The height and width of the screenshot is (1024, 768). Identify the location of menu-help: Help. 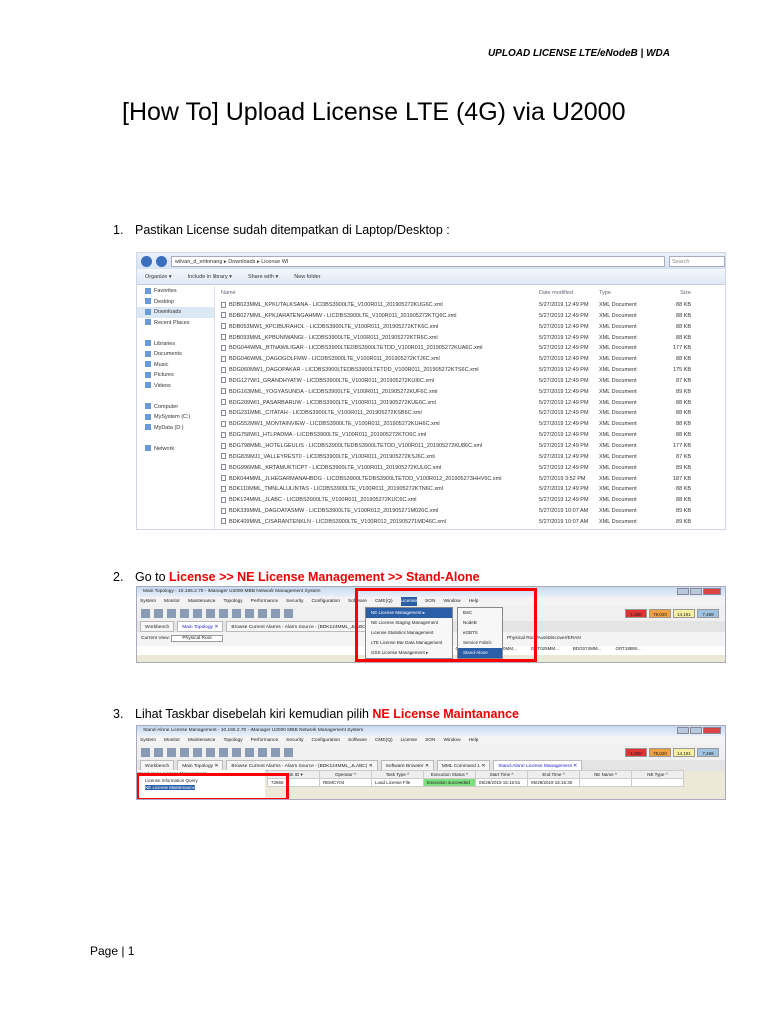
(474, 740).